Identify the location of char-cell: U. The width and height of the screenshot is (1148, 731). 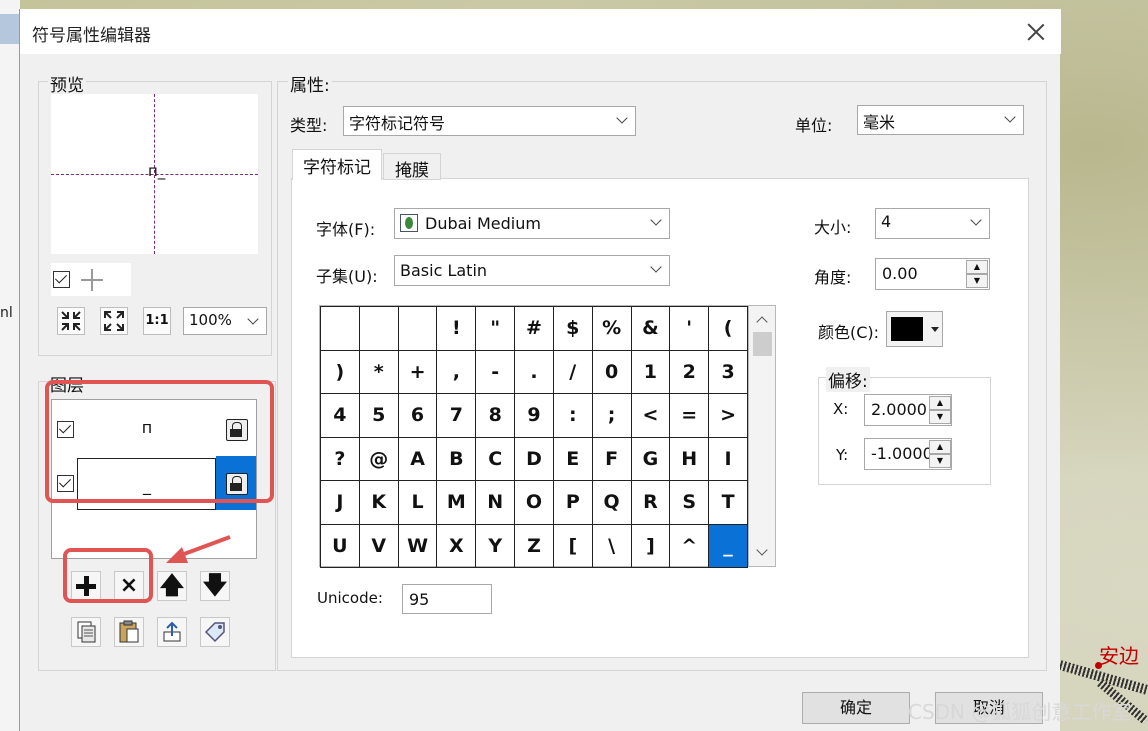
(340, 545).